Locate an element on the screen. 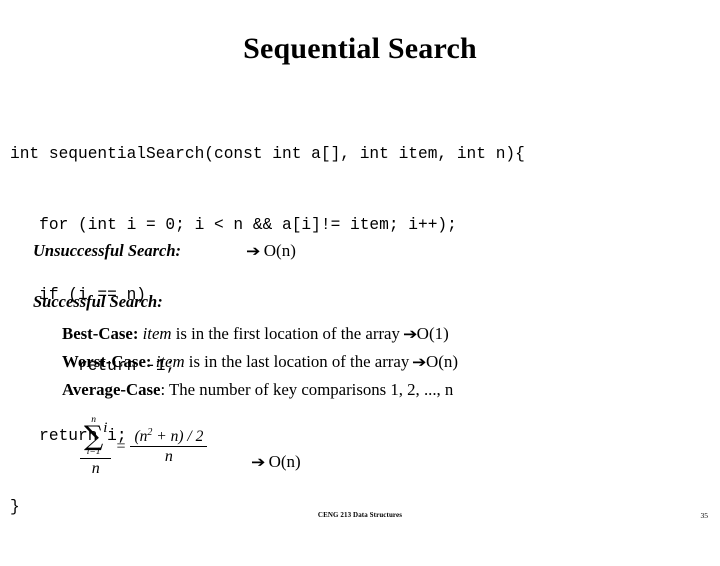  numerator-tail: + n) / 2 is located at coordinates (178, 437).